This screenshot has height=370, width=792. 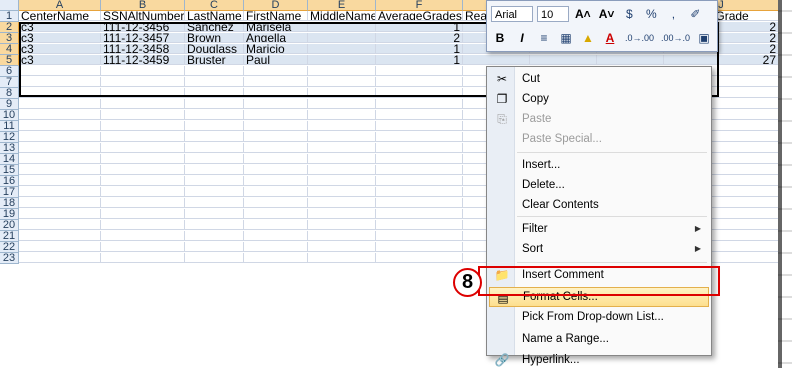 I want to click on percent-button: %, so click(x=651, y=14).